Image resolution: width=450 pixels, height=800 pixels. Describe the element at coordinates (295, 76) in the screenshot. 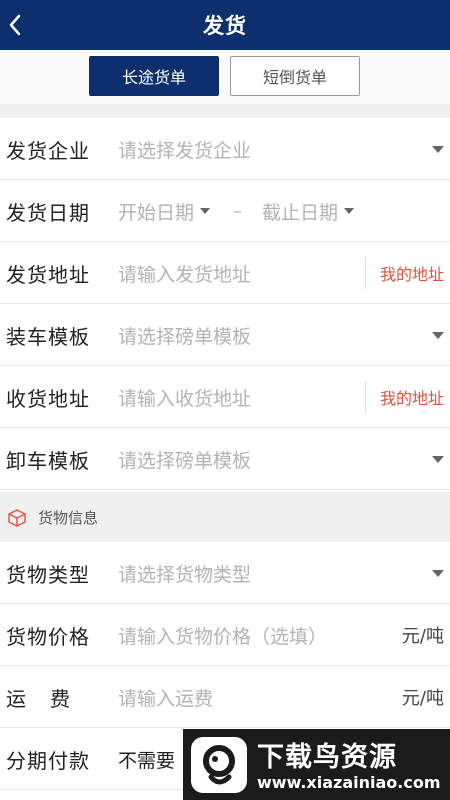

I see `tab-short-haul: 短倒货单` at that location.